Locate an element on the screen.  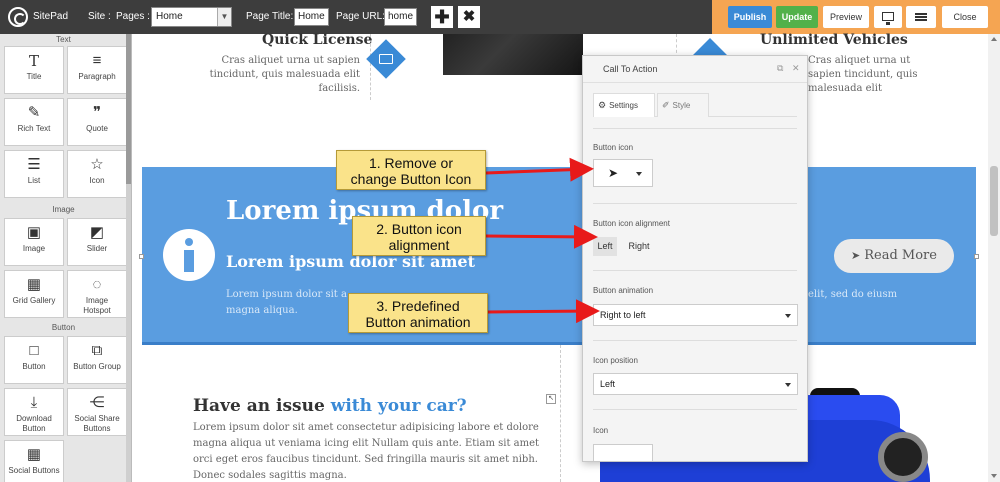
quick-license-title: Quick License is located at coordinates (317, 40).